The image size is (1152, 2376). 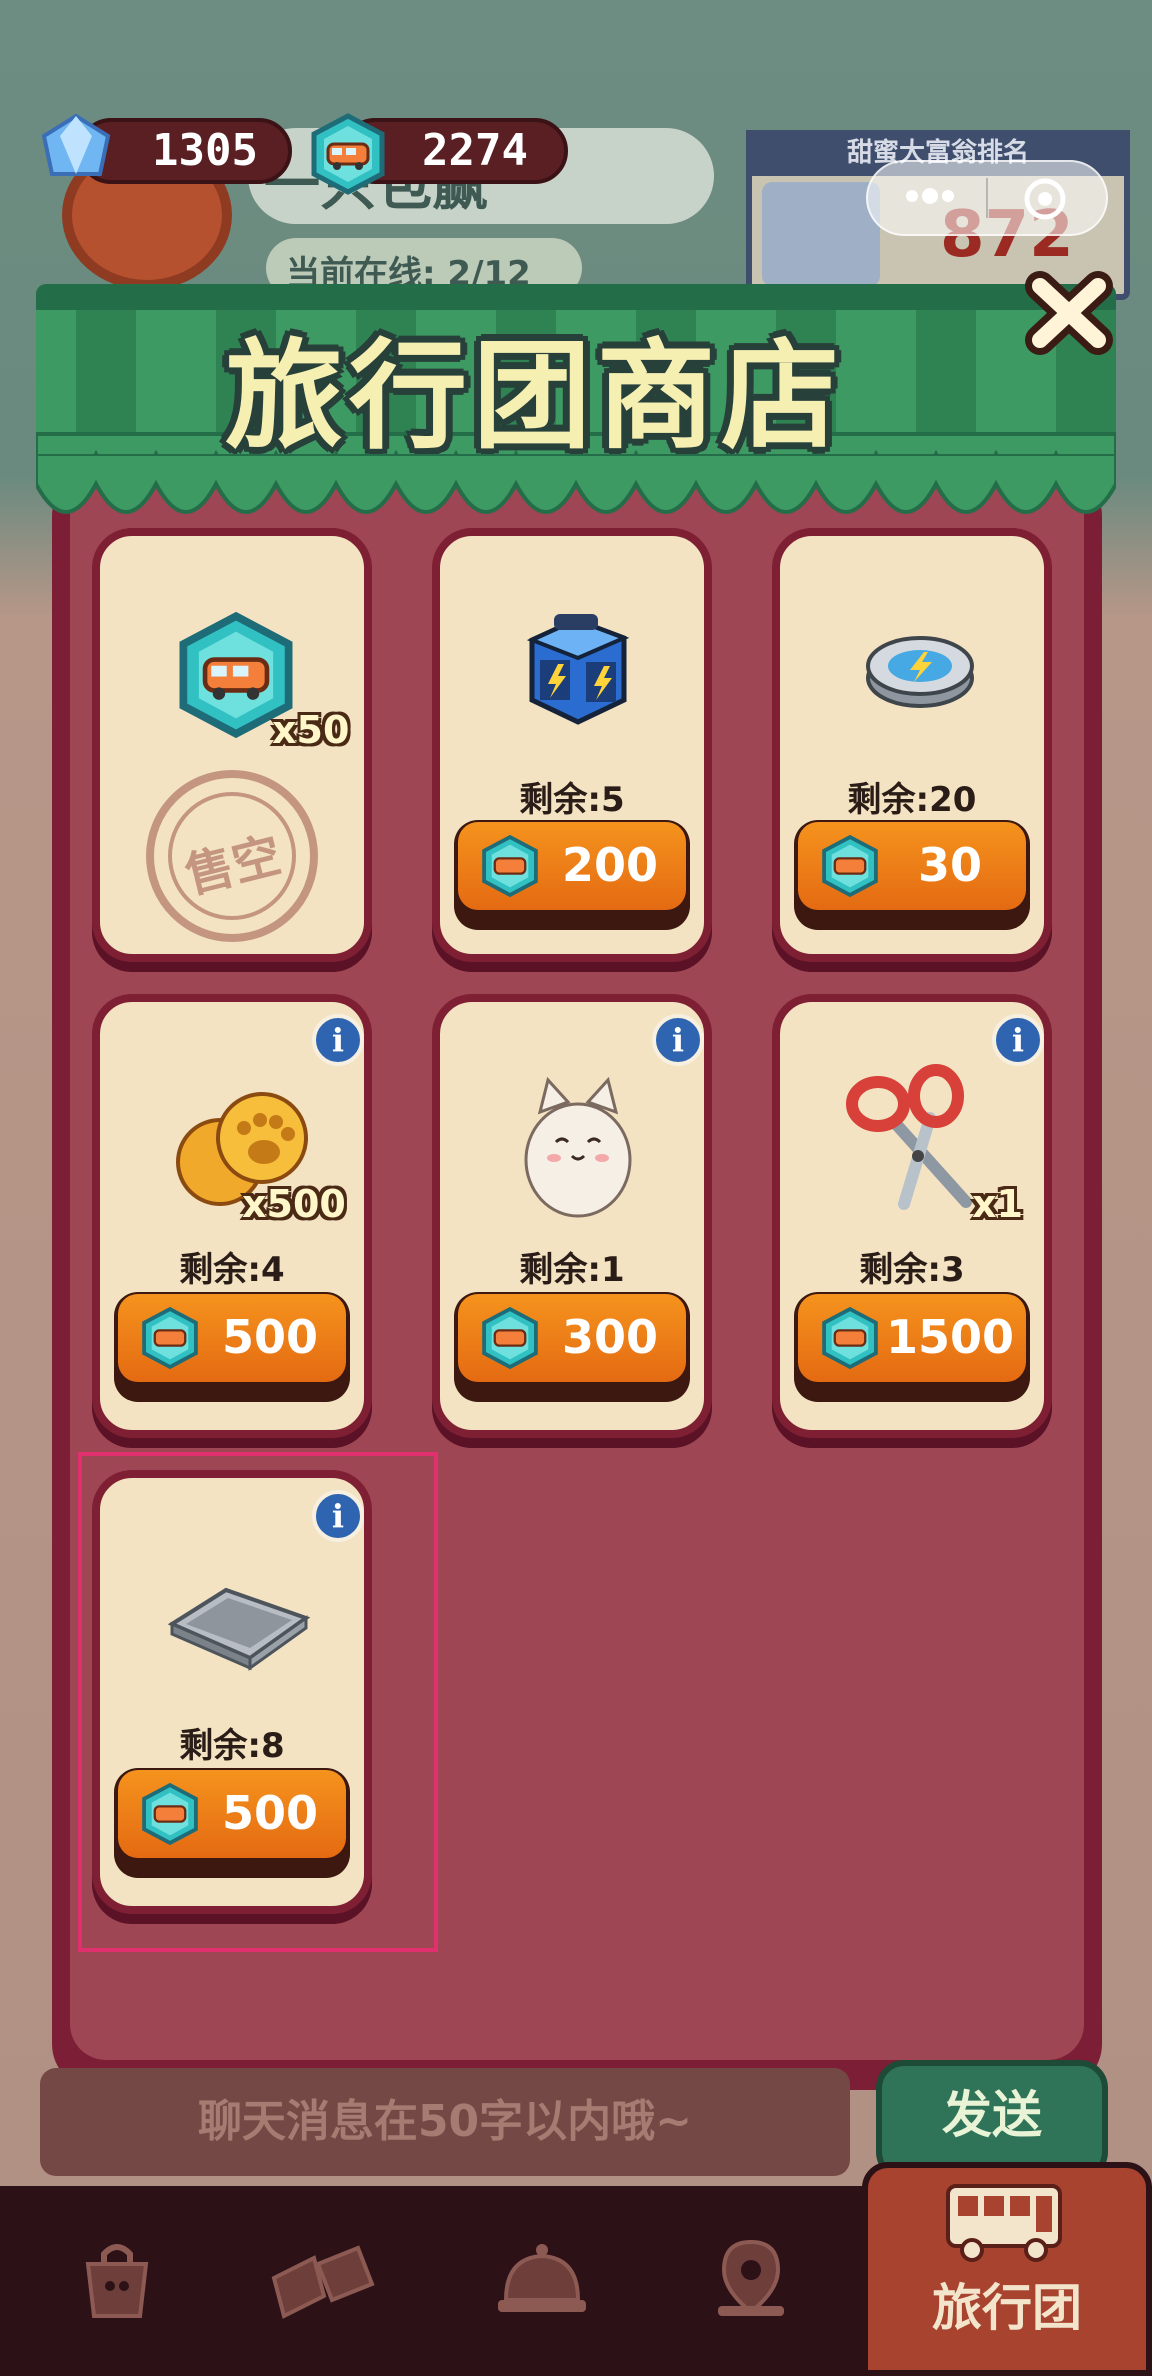 I want to click on item-quantity: x1, so click(x=997, y=1204).